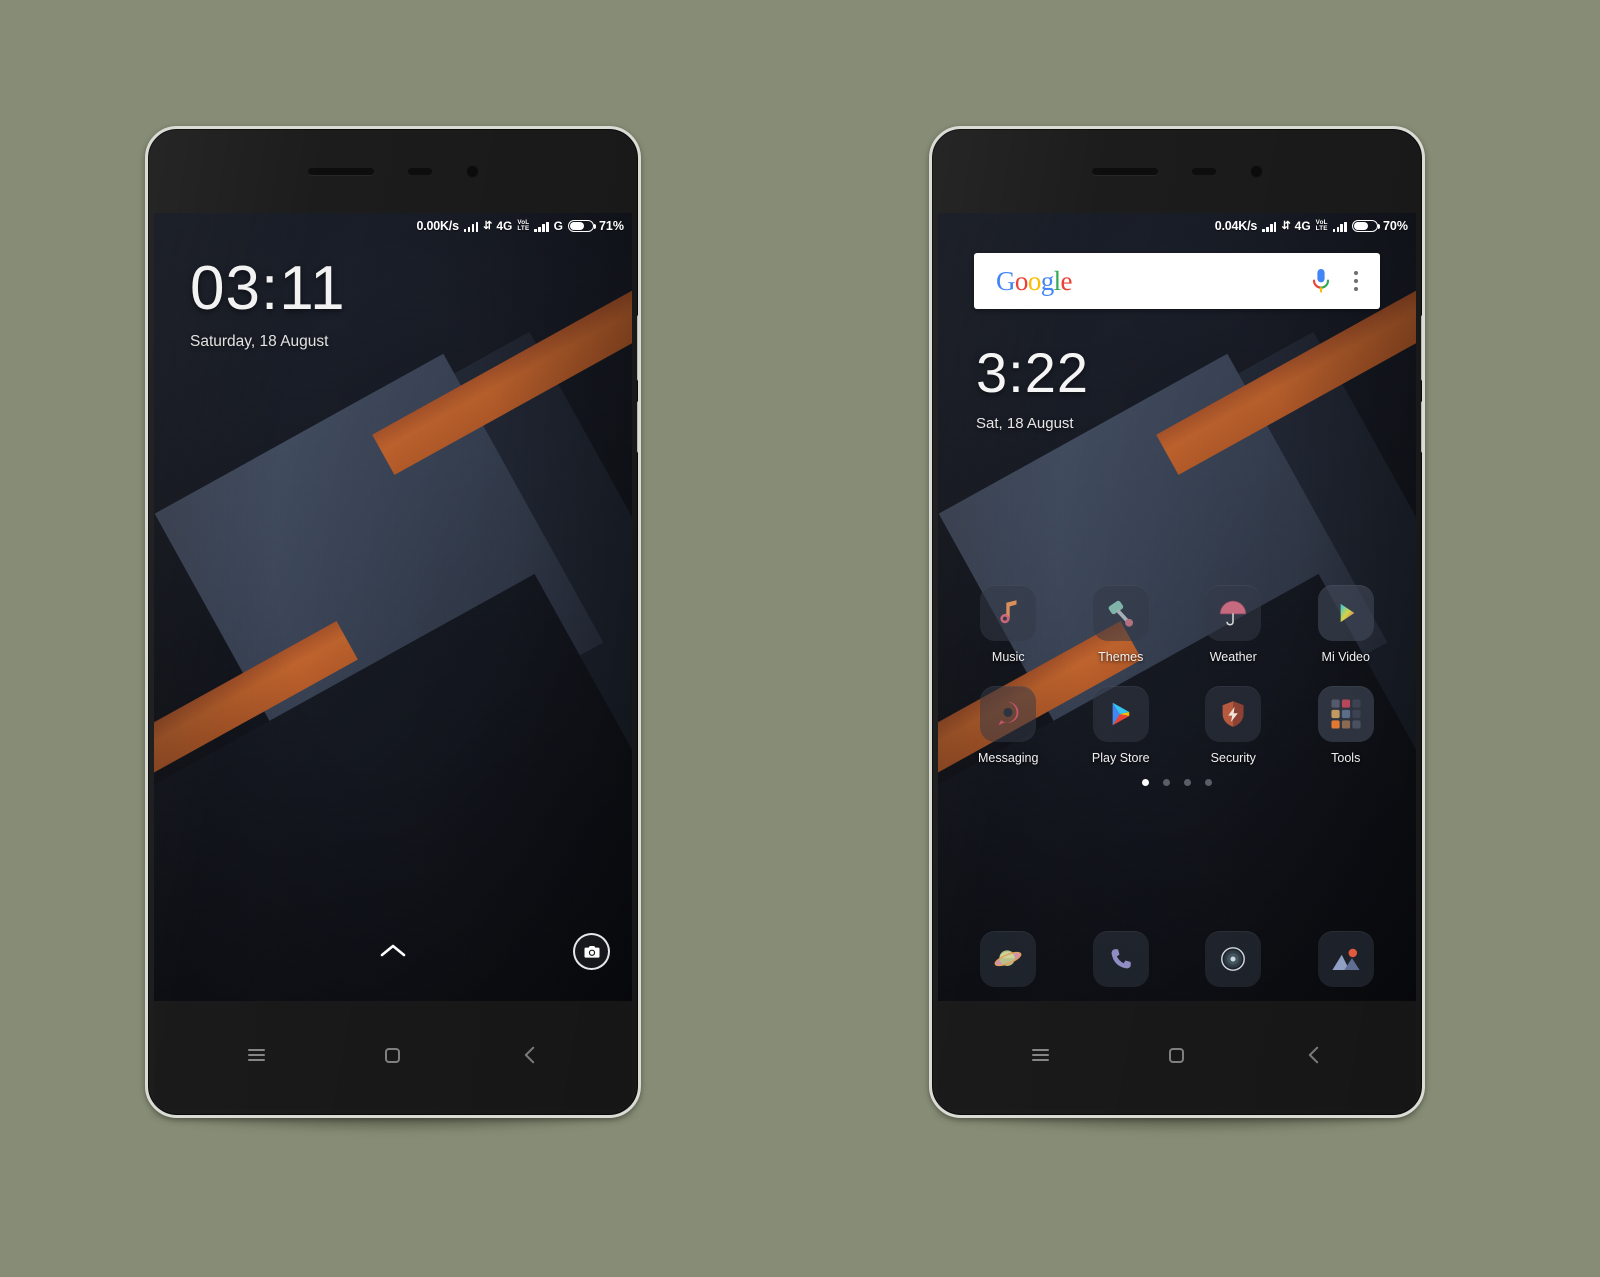 The width and height of the screenshot is (1600, 1277). Describe the element at coordinates (1008, 657) in the screenshot. I see `app-label: Music` at that location.